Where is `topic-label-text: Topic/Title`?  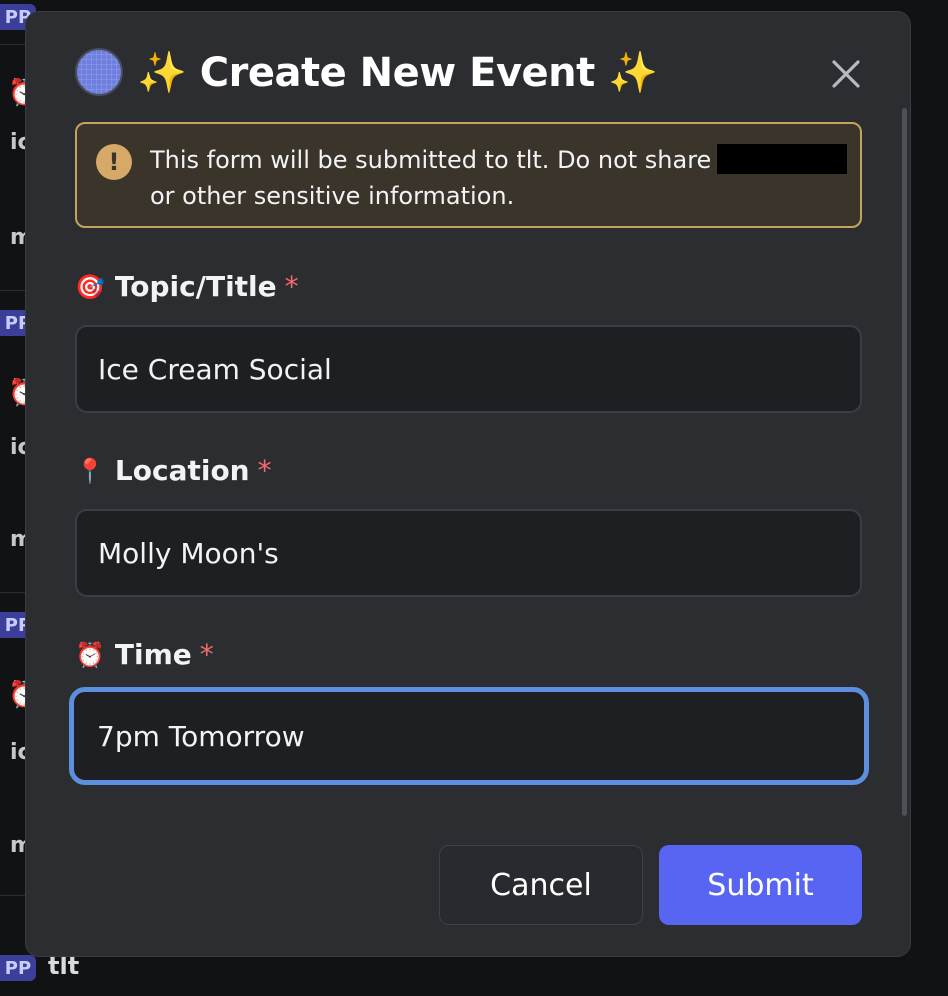 topic-label-text: Topic/Title is located at coordinates (195, 286).